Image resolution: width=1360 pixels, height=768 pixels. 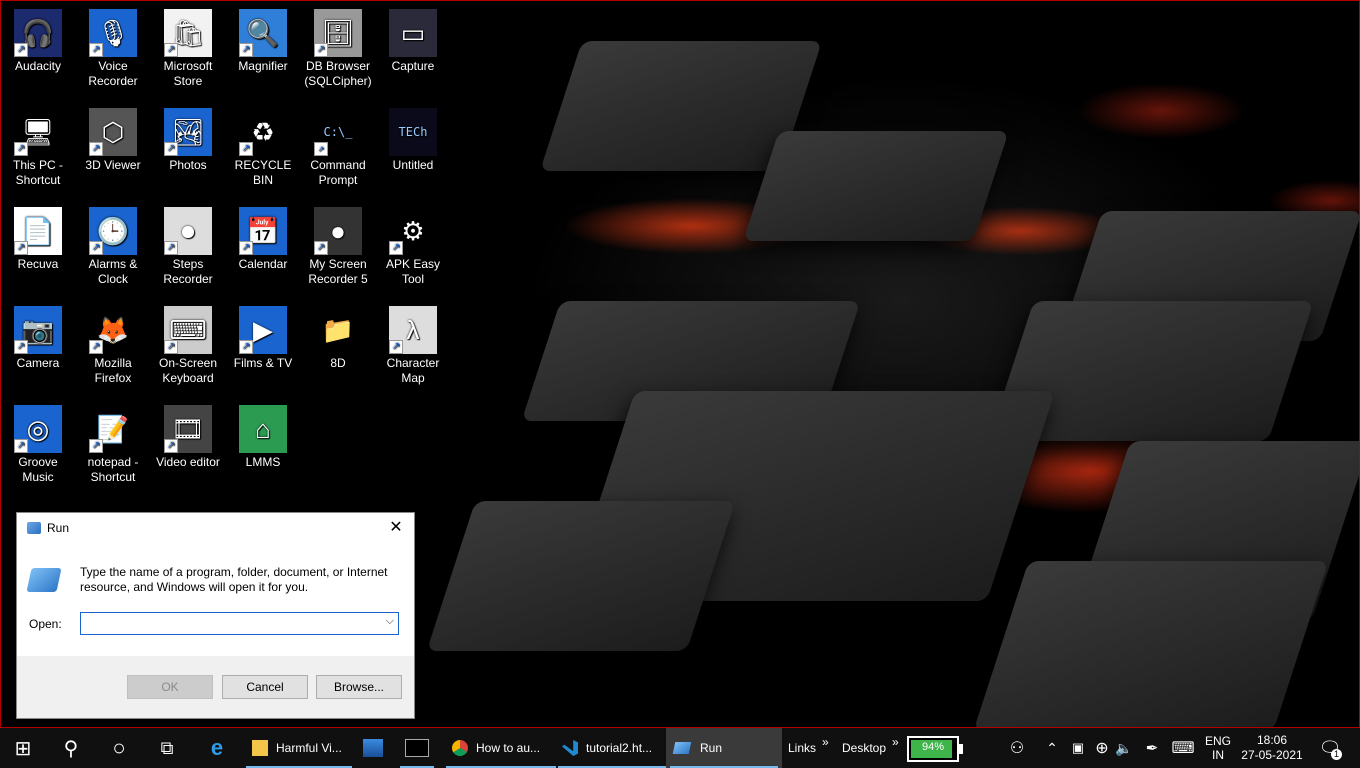 What do you see at coordinates (876, 186) in the screenshot?
I see `wallpaper-tile` at bounding box center [876, 186].